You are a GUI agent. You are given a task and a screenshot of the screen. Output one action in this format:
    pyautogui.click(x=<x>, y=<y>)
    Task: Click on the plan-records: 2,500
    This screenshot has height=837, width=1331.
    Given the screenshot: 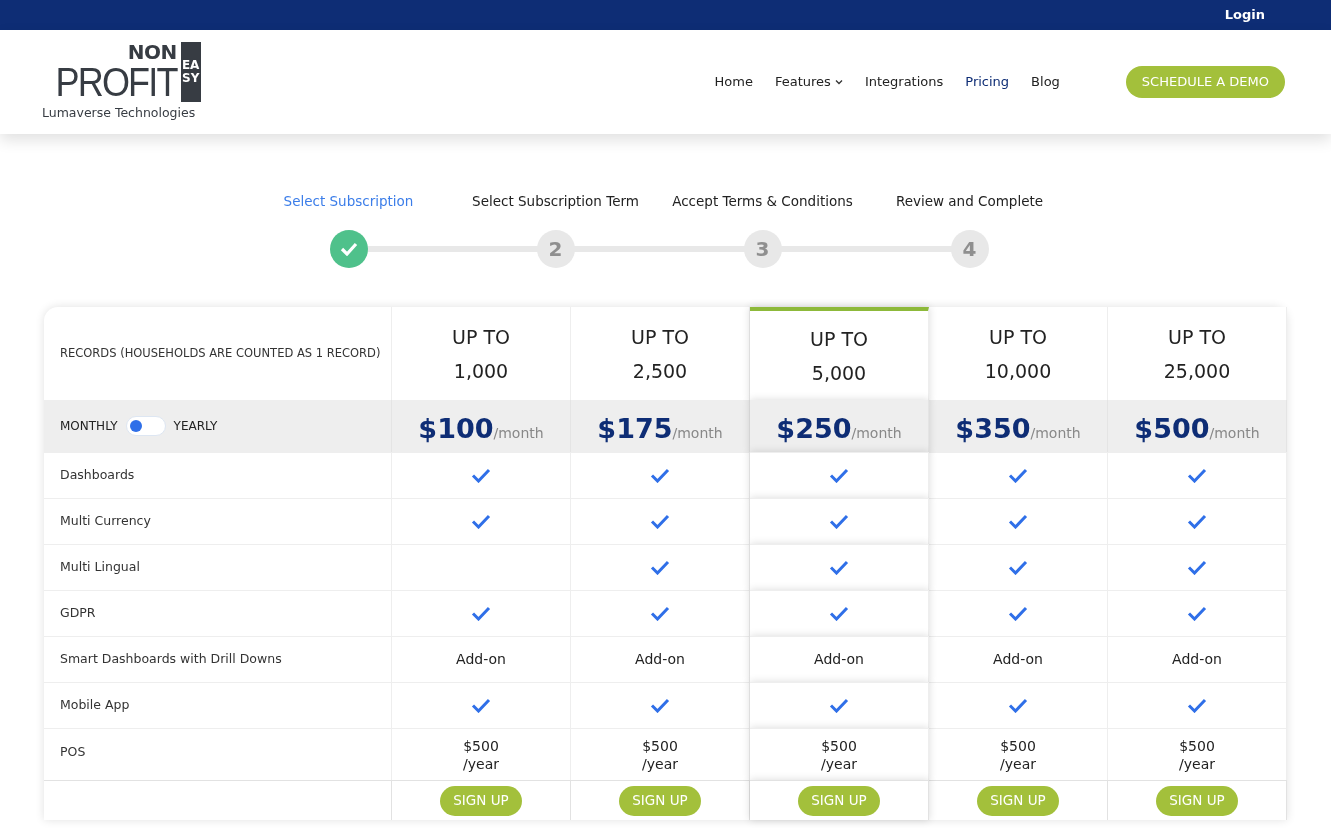 What is the action you would take?
    pyautogui.click(x=660, y=371)
    